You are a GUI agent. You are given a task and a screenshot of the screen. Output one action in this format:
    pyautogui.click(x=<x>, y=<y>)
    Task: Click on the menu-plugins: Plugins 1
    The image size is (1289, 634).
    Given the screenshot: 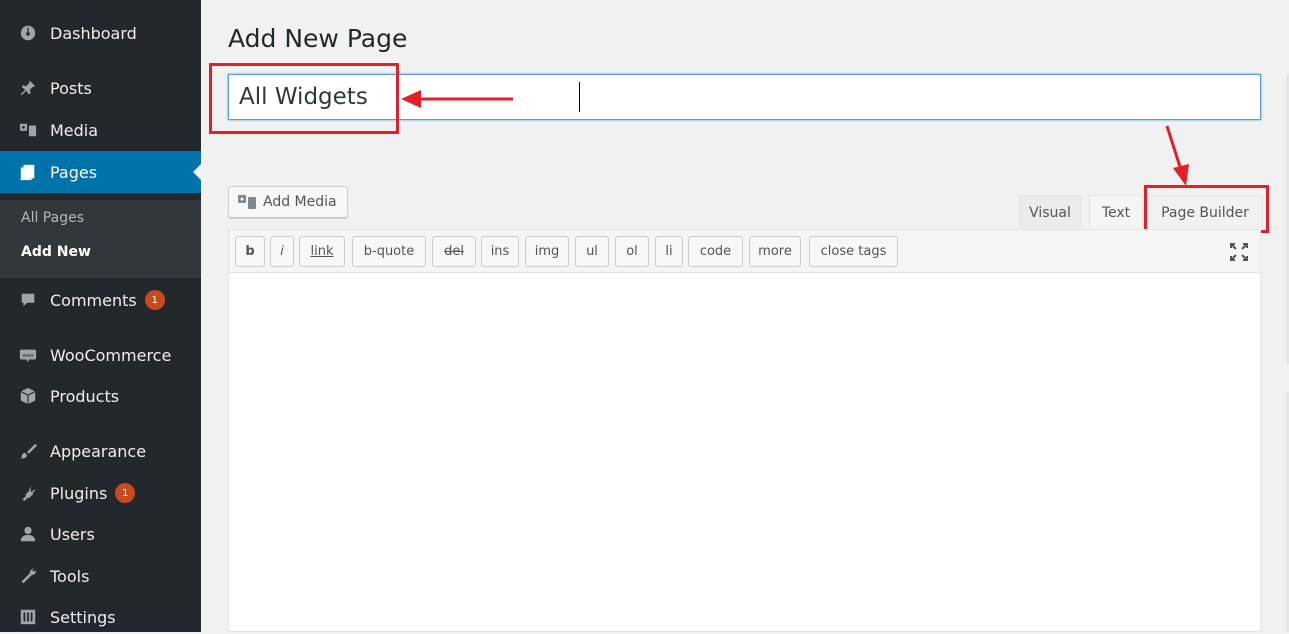 What is the action you would take?
    pyautogui.click(x=100, y=493)
    